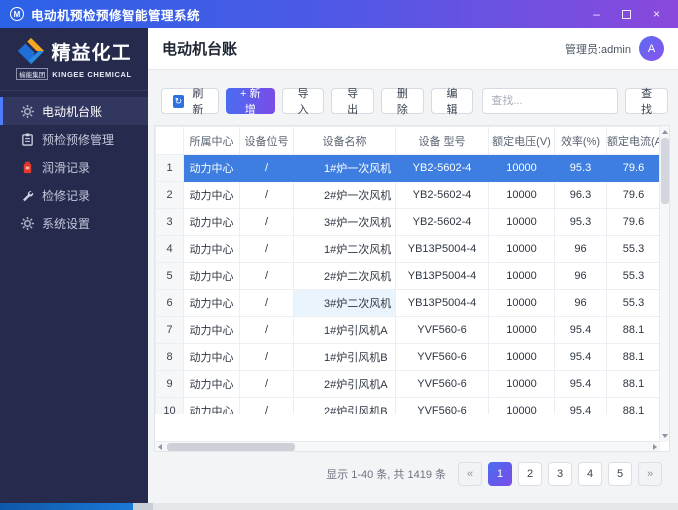 The image size is (678, 510). Describe the element at coordinates (633, 140) in the screenshot. I see `column-header: 额定电流(A)` at that location.